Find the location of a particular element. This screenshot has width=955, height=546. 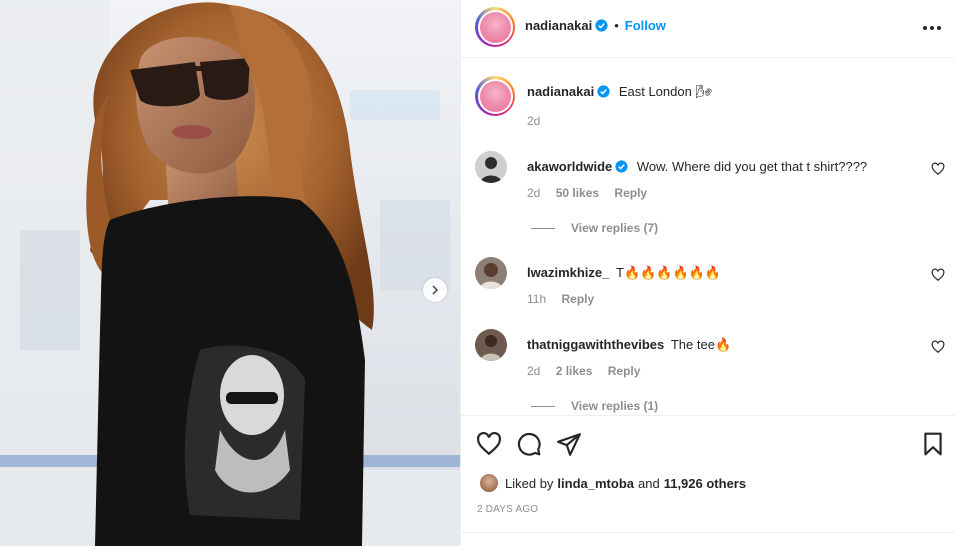

comment-username: thatniggawiththevibes is located at coordinates (595, 344).